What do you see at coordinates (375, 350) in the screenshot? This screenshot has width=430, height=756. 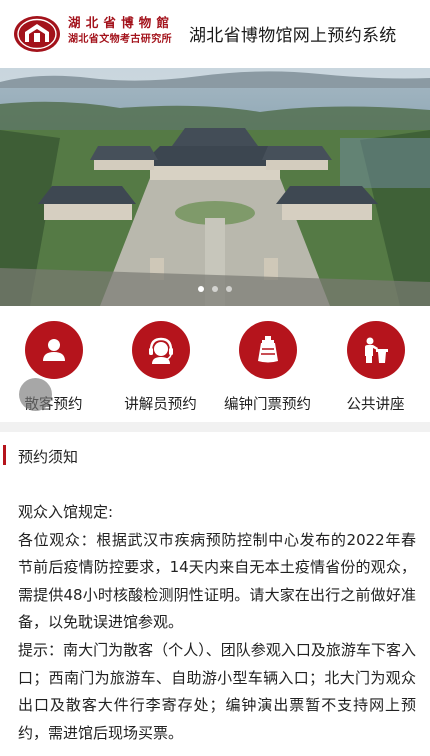 I see `lecture-podium-icon` at bounding box center [375, 350].